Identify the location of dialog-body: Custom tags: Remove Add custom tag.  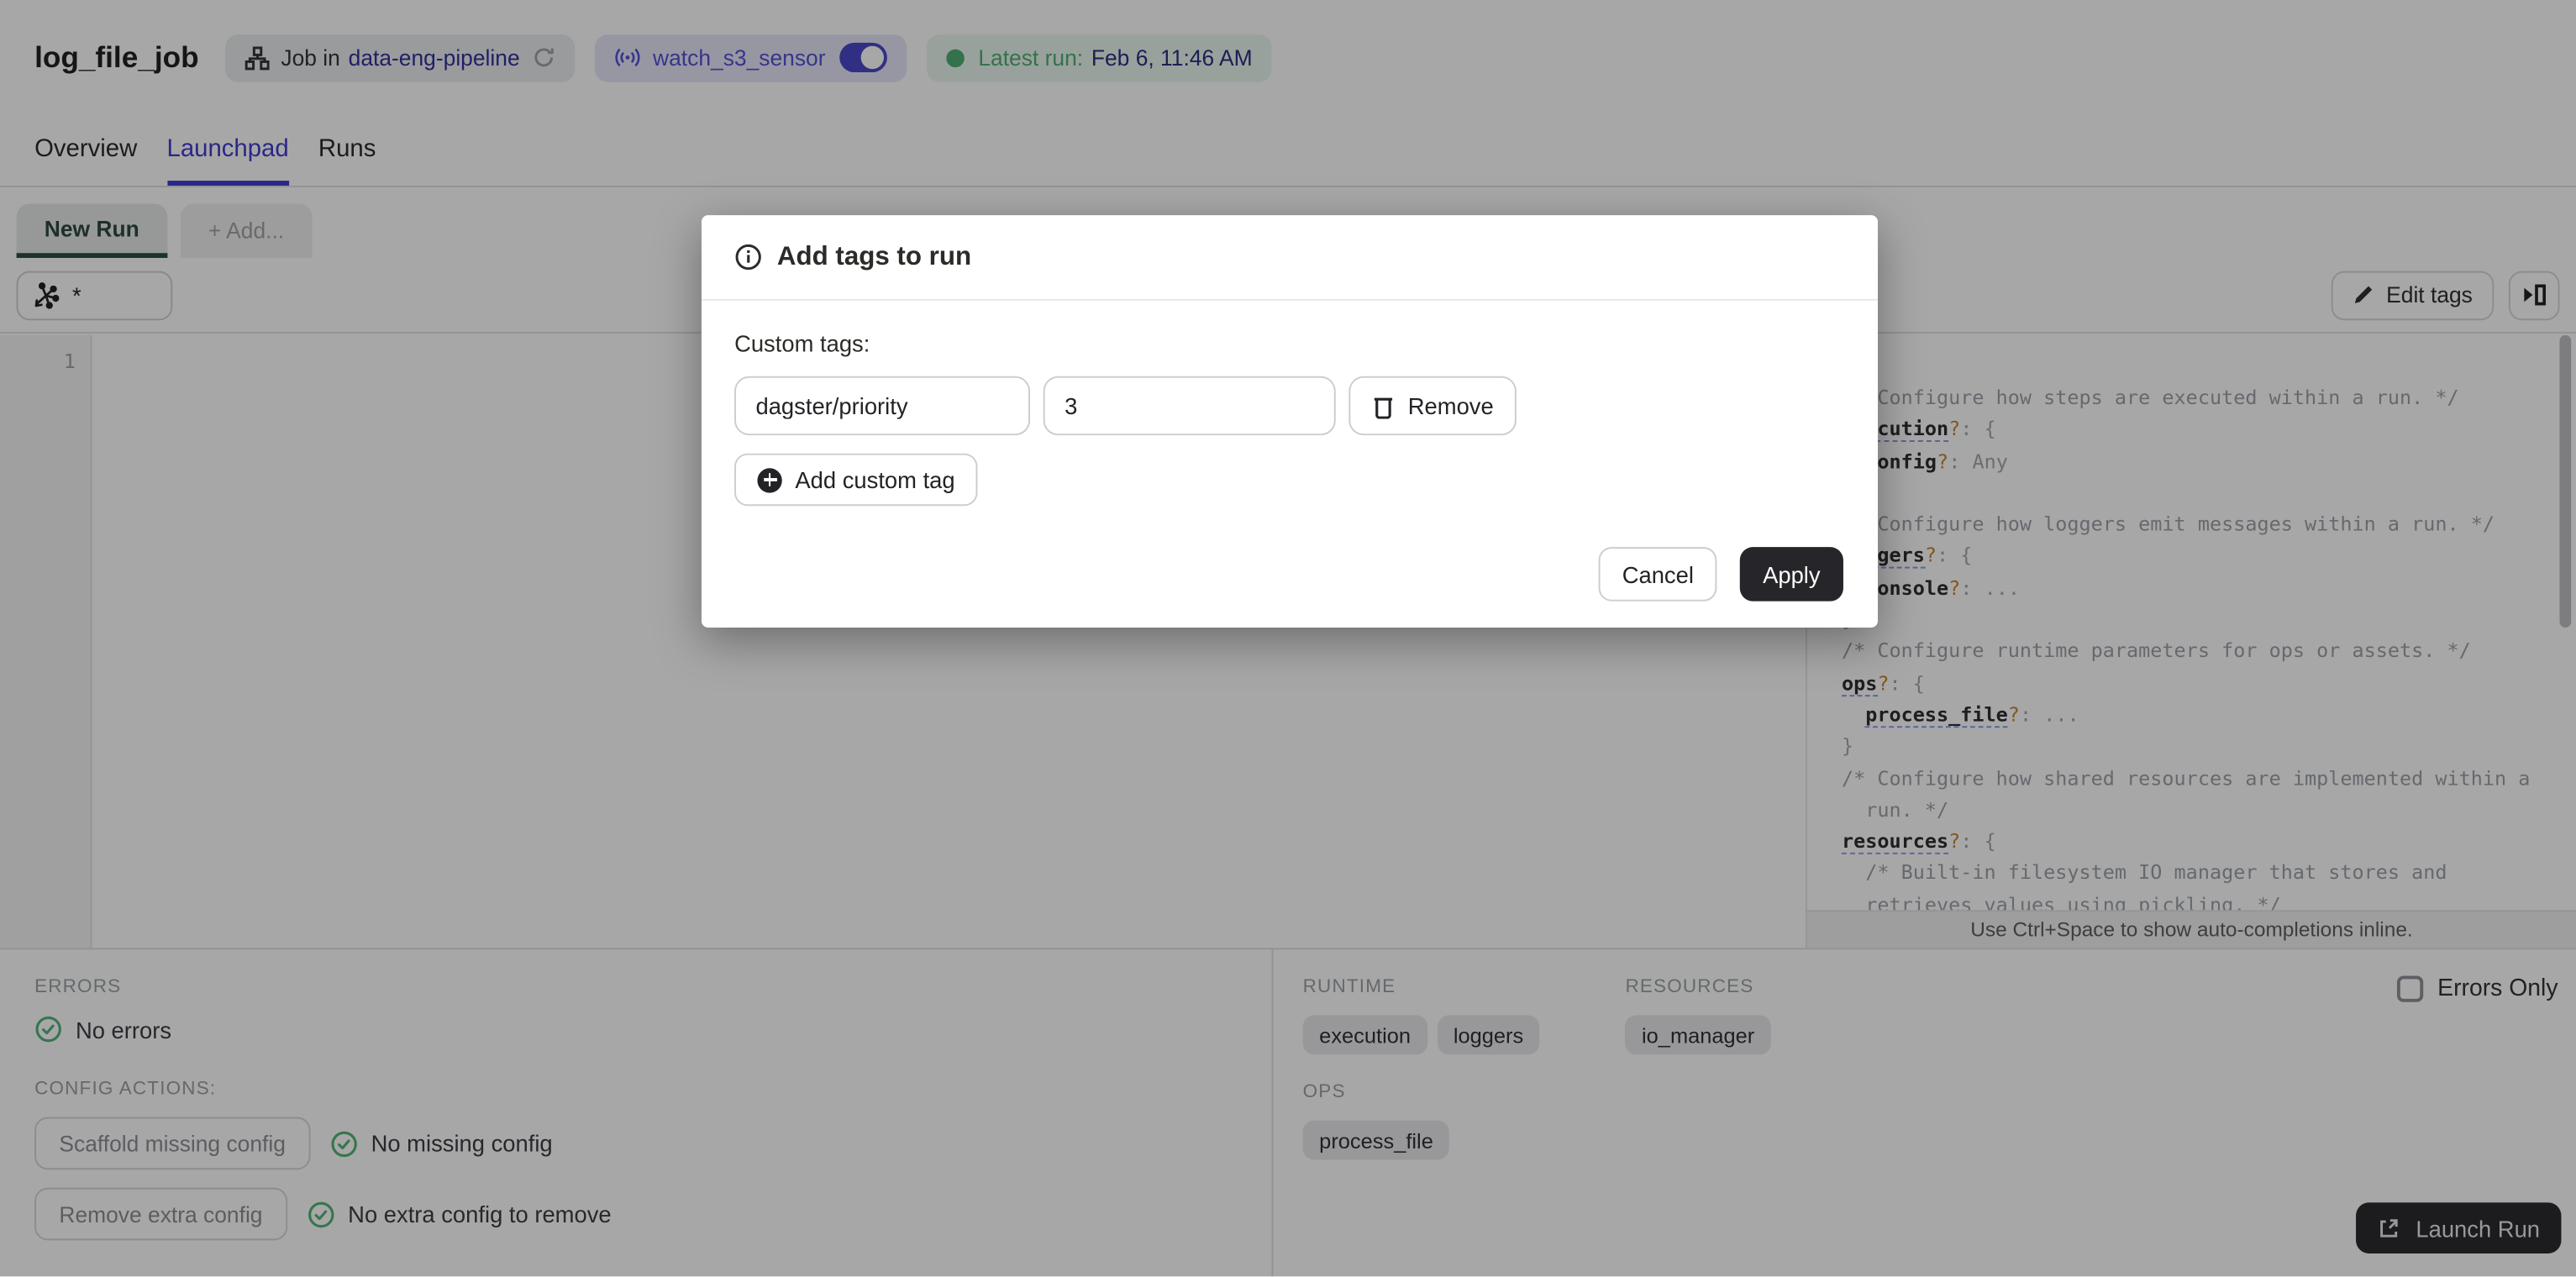
(1290, 404).